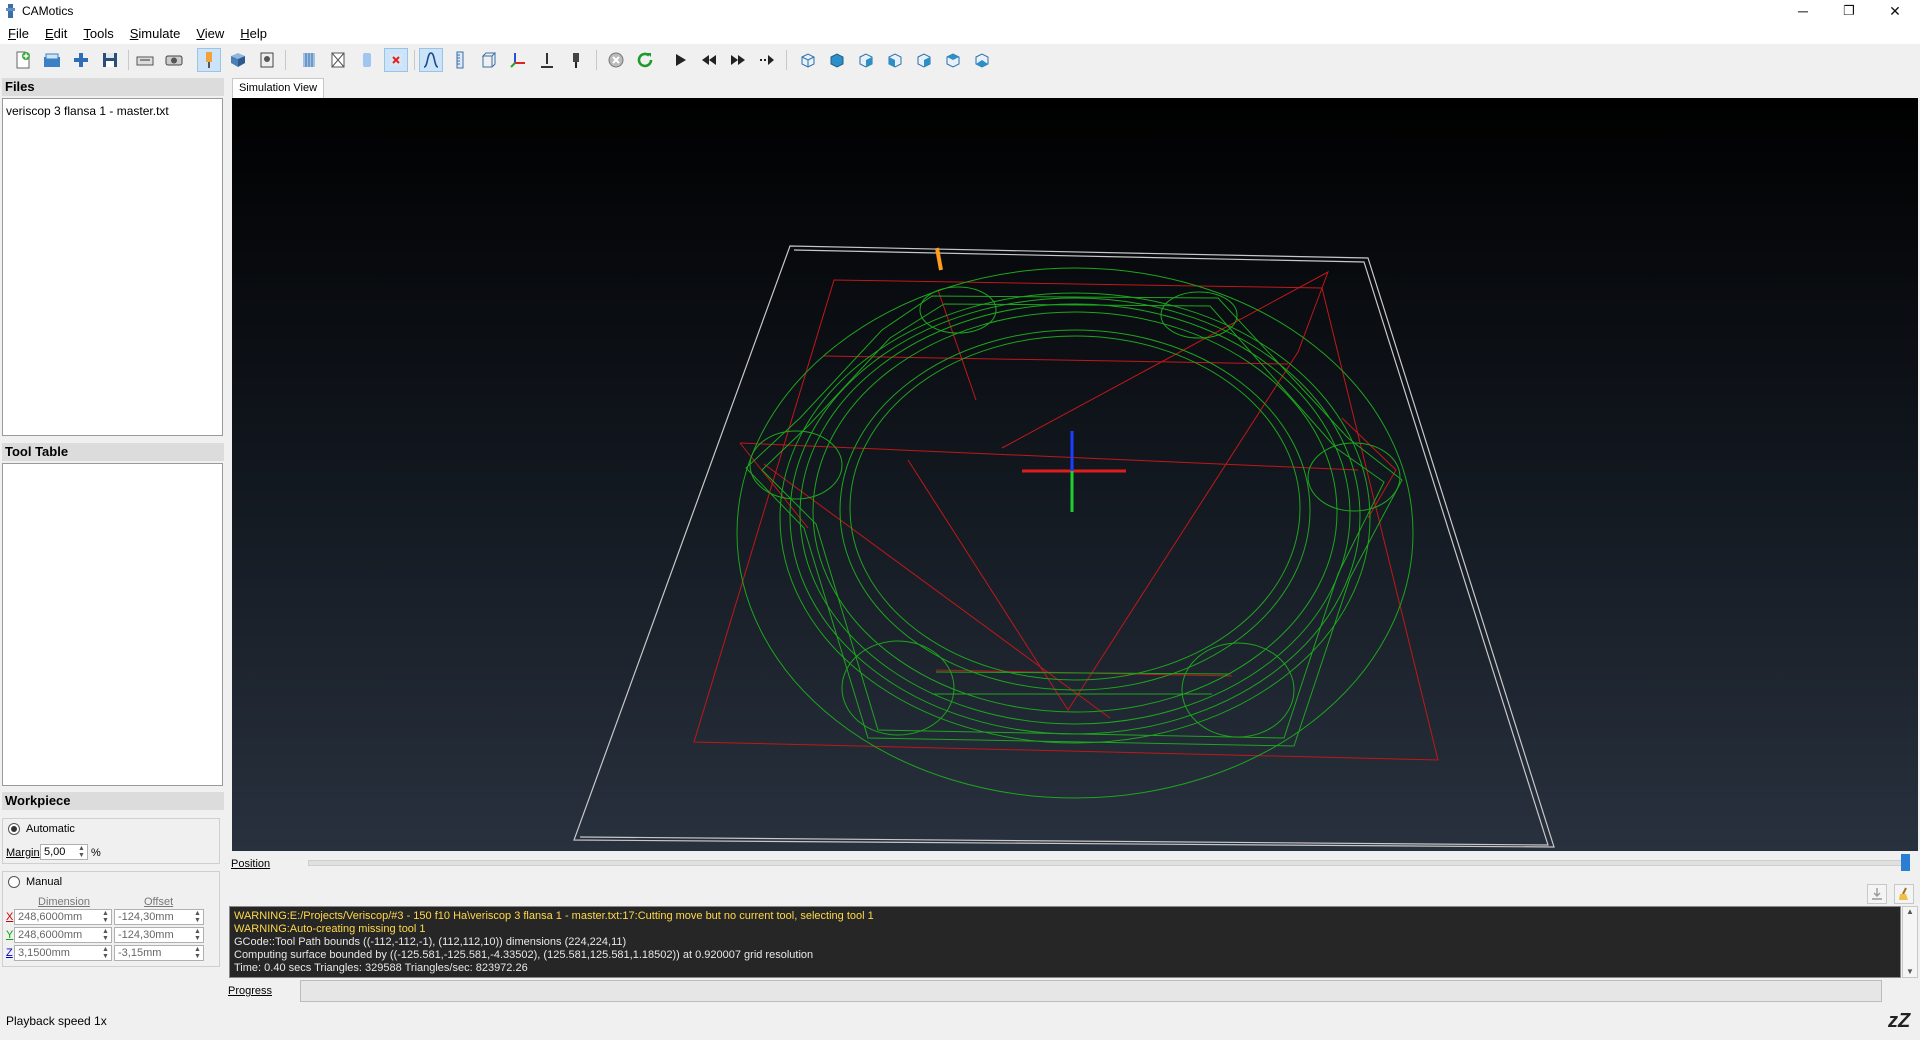 The width and height of the screenshot is (1920, 1040). Describe the element at coordinates (159, 902) in the screenshot. I see `offset-header: Offset` at that location.